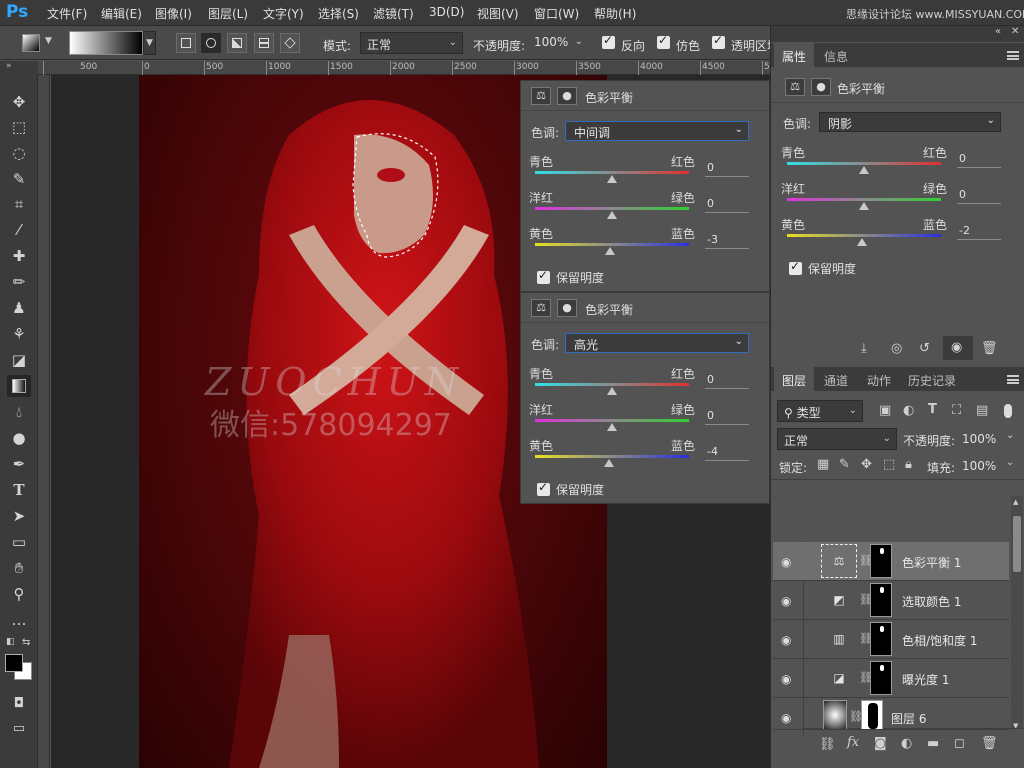 This screenshot has width=1024, height=768. What do you see at coordinates (906, 743) in the screenshot?
I see `new-adjustment-icon: ◐` at bounding box center [906, 743].